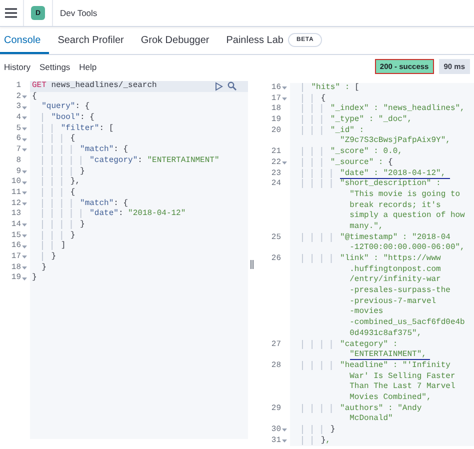 The image size is (474, 449). I want to click on code-line: /entry/infinity-war, so click(394, 280).